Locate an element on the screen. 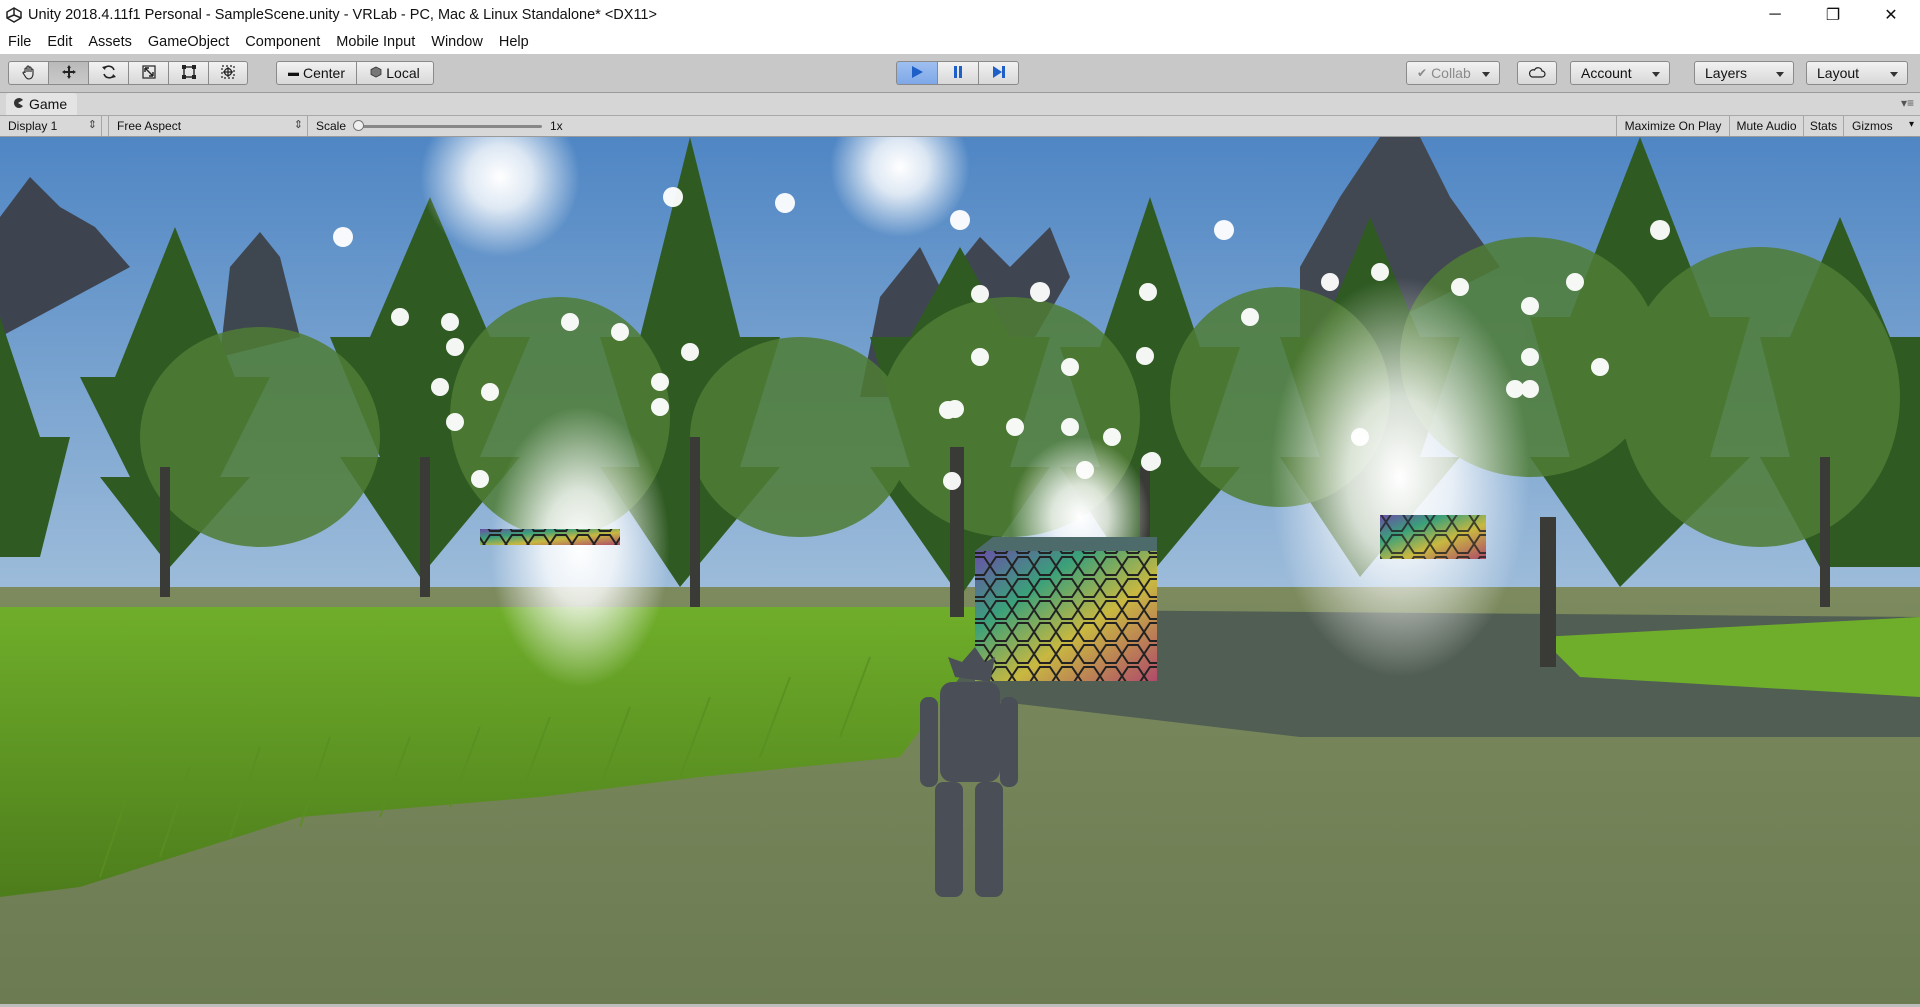 This screenshot has height=1007, width=1920. layers-group: Layers is located at coordinates (1744, 73).